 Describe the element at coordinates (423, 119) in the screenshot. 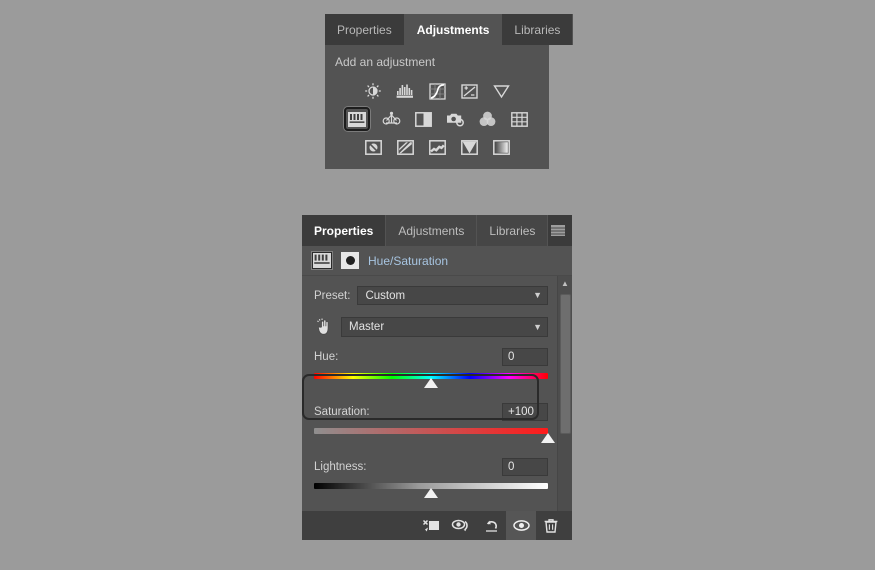

I see `black-and-white-icon` at that location.